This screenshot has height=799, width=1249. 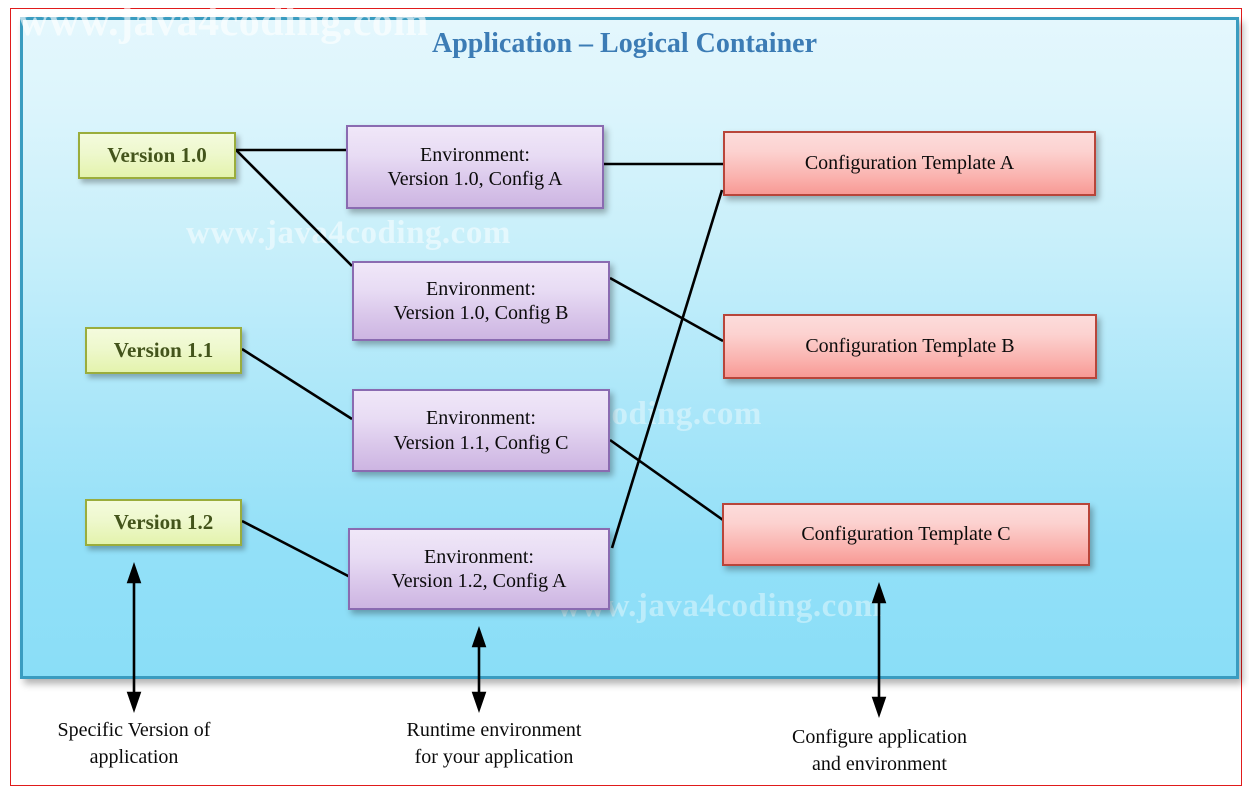 What do you see at coordinates (134, 757) in the screenshot?
I see `caption-line2: application` at bounding box center [134, 757].